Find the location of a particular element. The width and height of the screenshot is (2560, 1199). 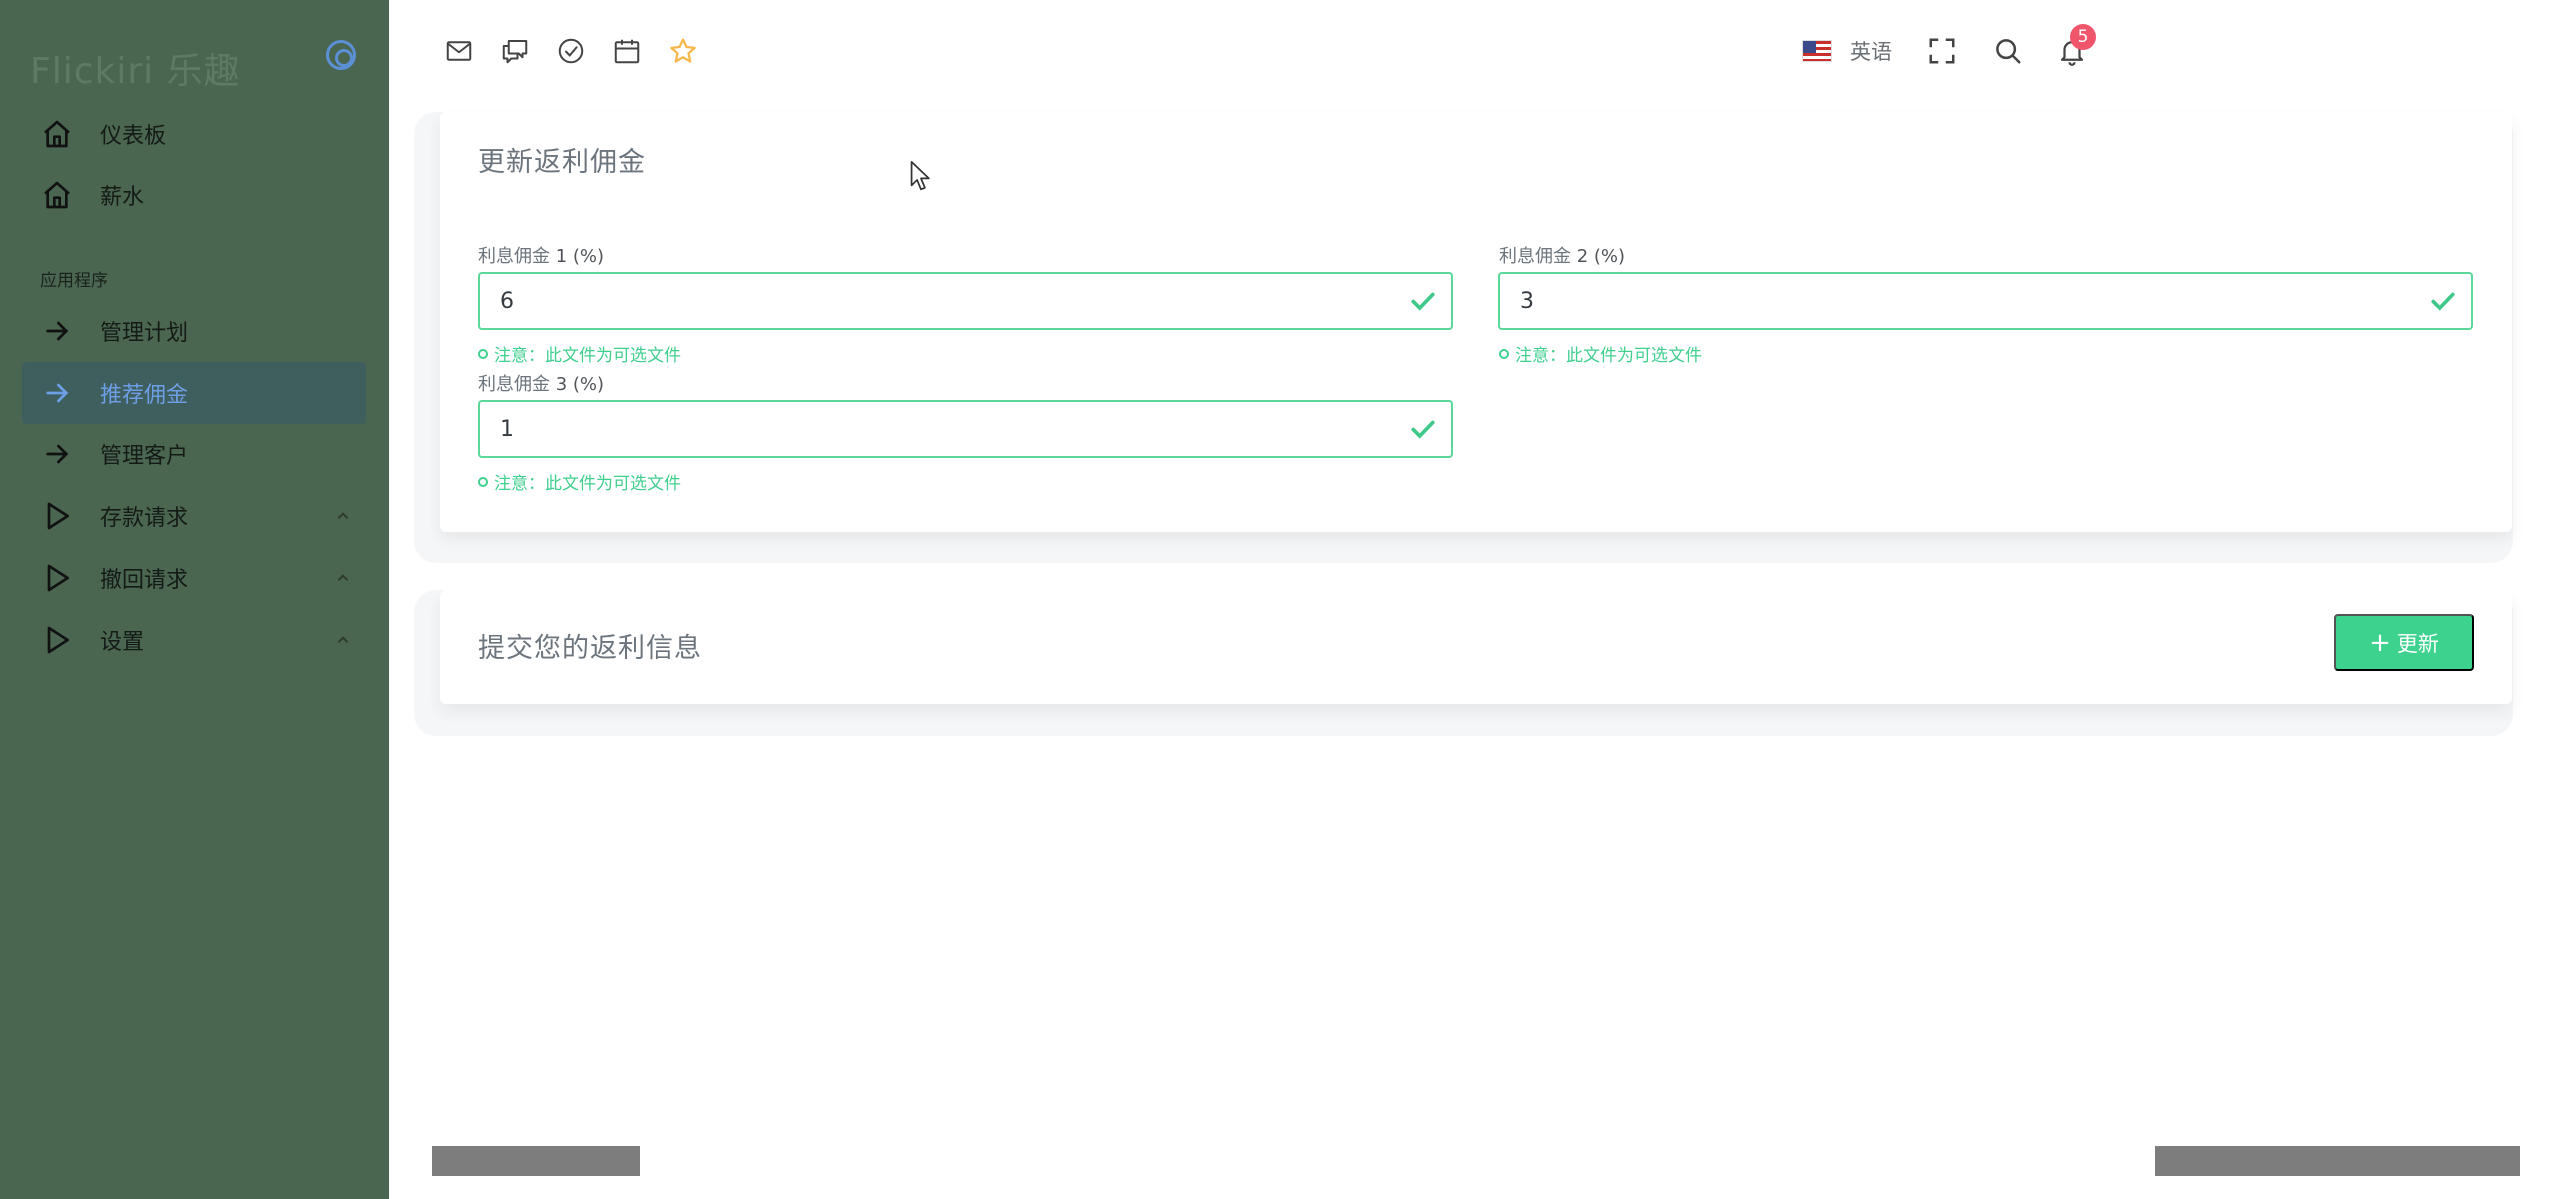

sidebar-item-label: 存款请求 is located at coordinates (144, 518).